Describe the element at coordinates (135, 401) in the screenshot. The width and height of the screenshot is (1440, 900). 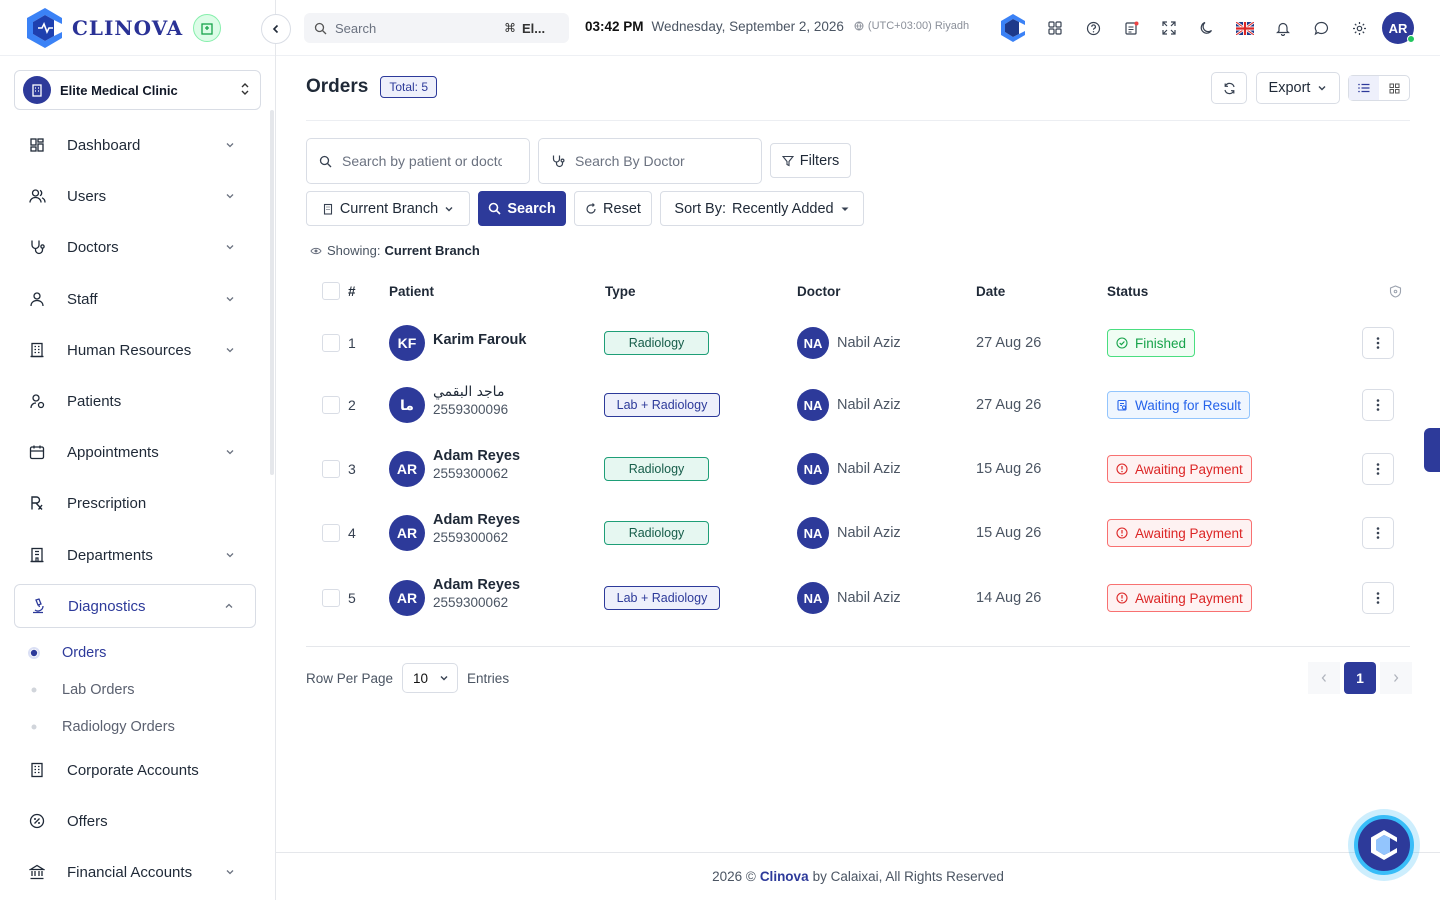
I see `sidebar-item-patients: Patients` at that location.